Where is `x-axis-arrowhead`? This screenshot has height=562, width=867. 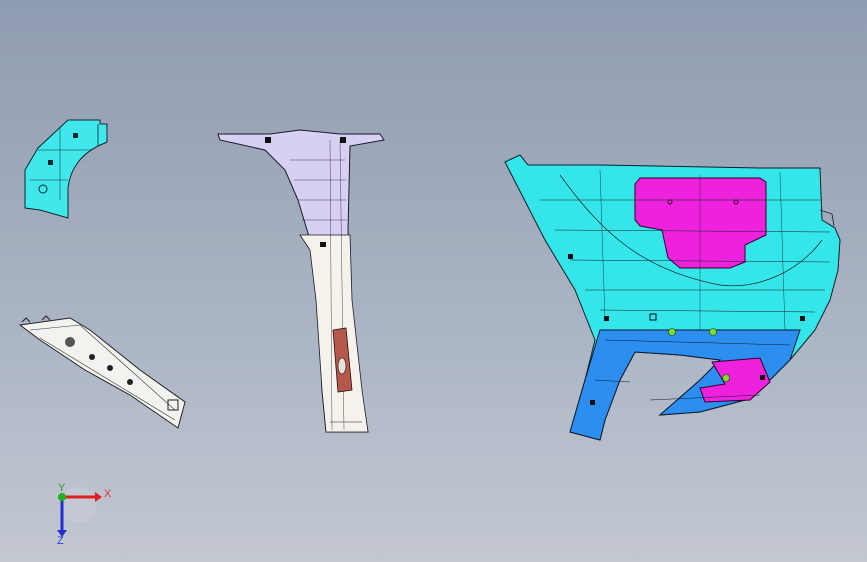 x-axis-arrowhead is located at coordinates (98, 497).